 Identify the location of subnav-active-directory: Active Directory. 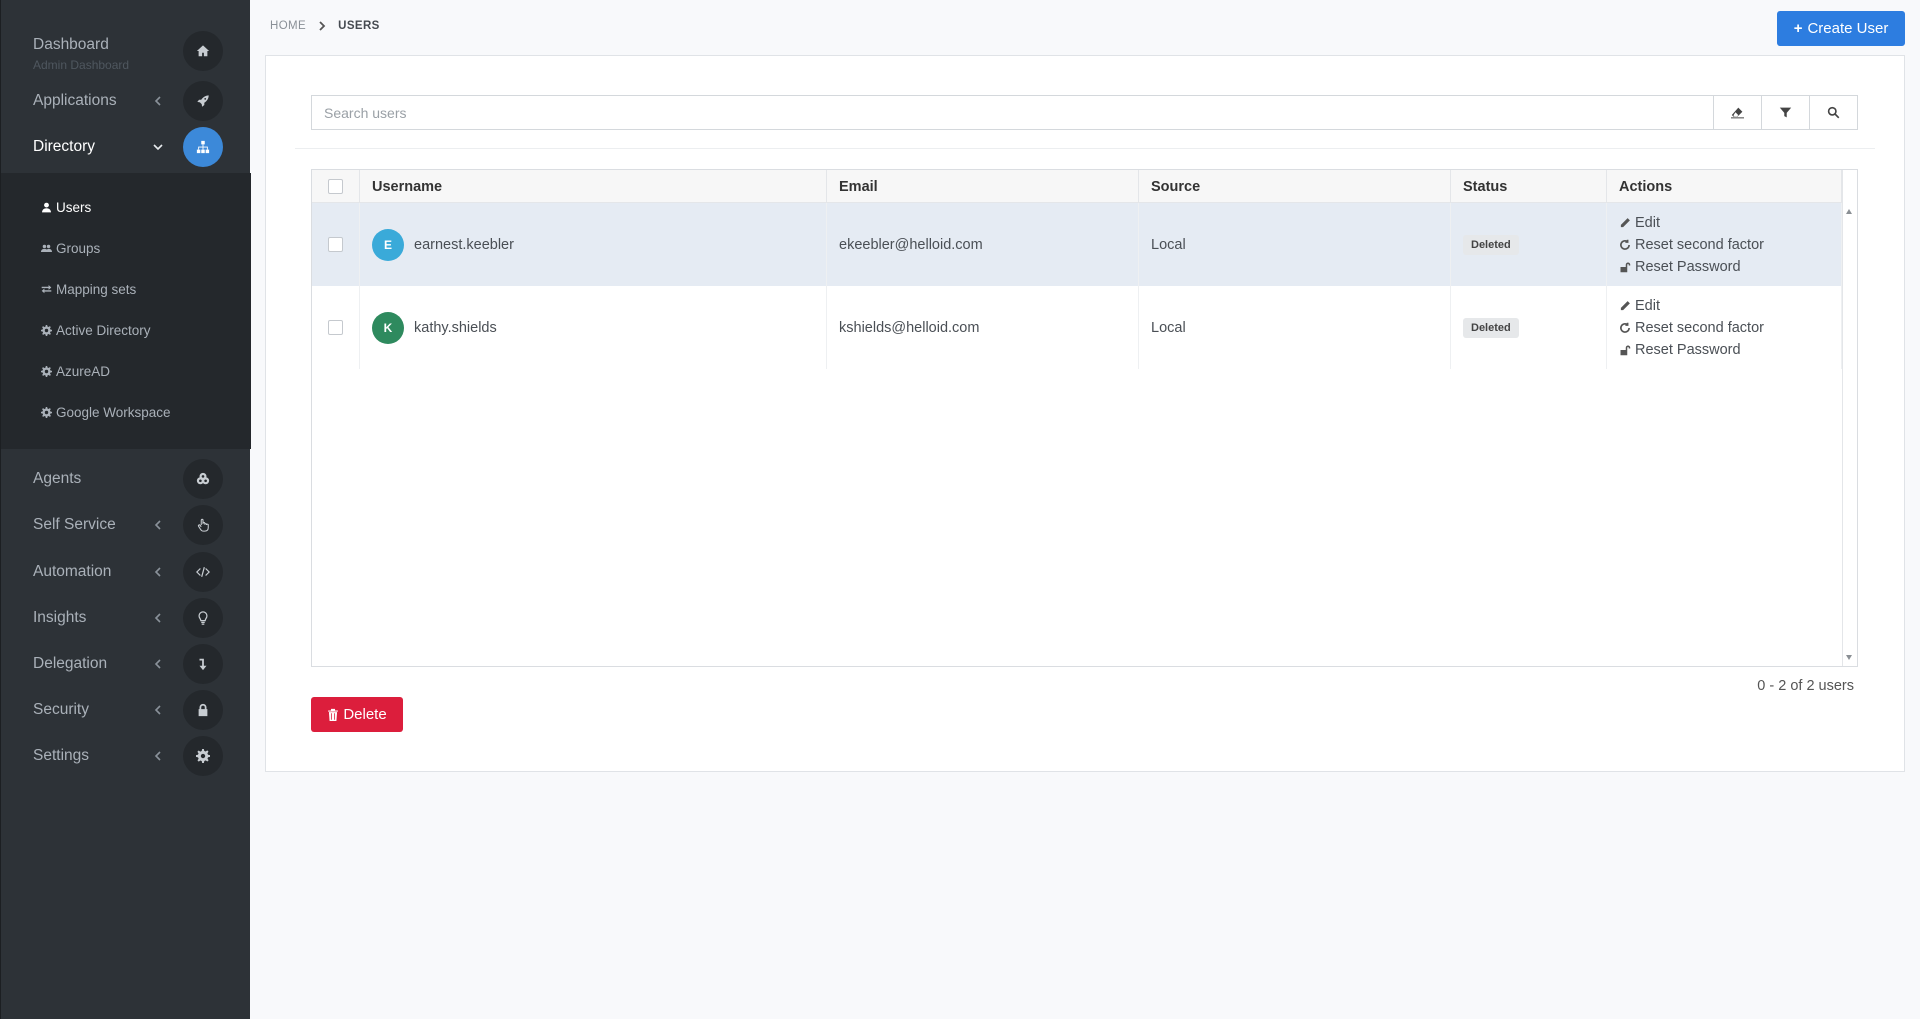
(96, 330).